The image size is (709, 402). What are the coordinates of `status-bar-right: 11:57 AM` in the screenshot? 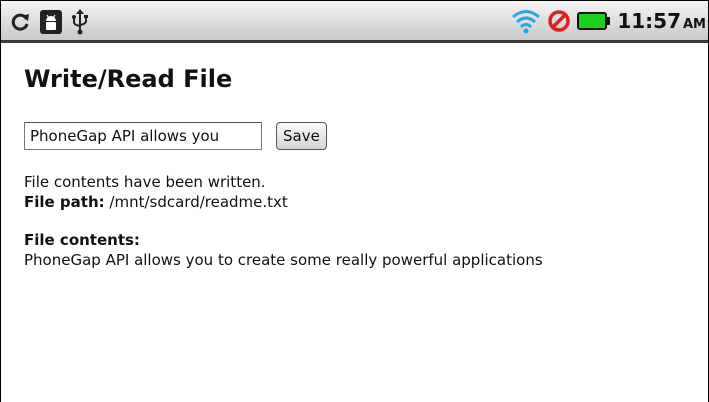 It's located at (608, 21).